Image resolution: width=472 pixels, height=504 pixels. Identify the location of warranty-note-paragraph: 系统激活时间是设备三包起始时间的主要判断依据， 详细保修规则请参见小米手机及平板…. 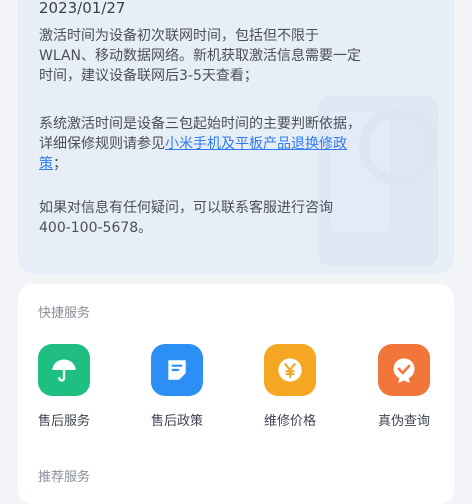
(237, 144).